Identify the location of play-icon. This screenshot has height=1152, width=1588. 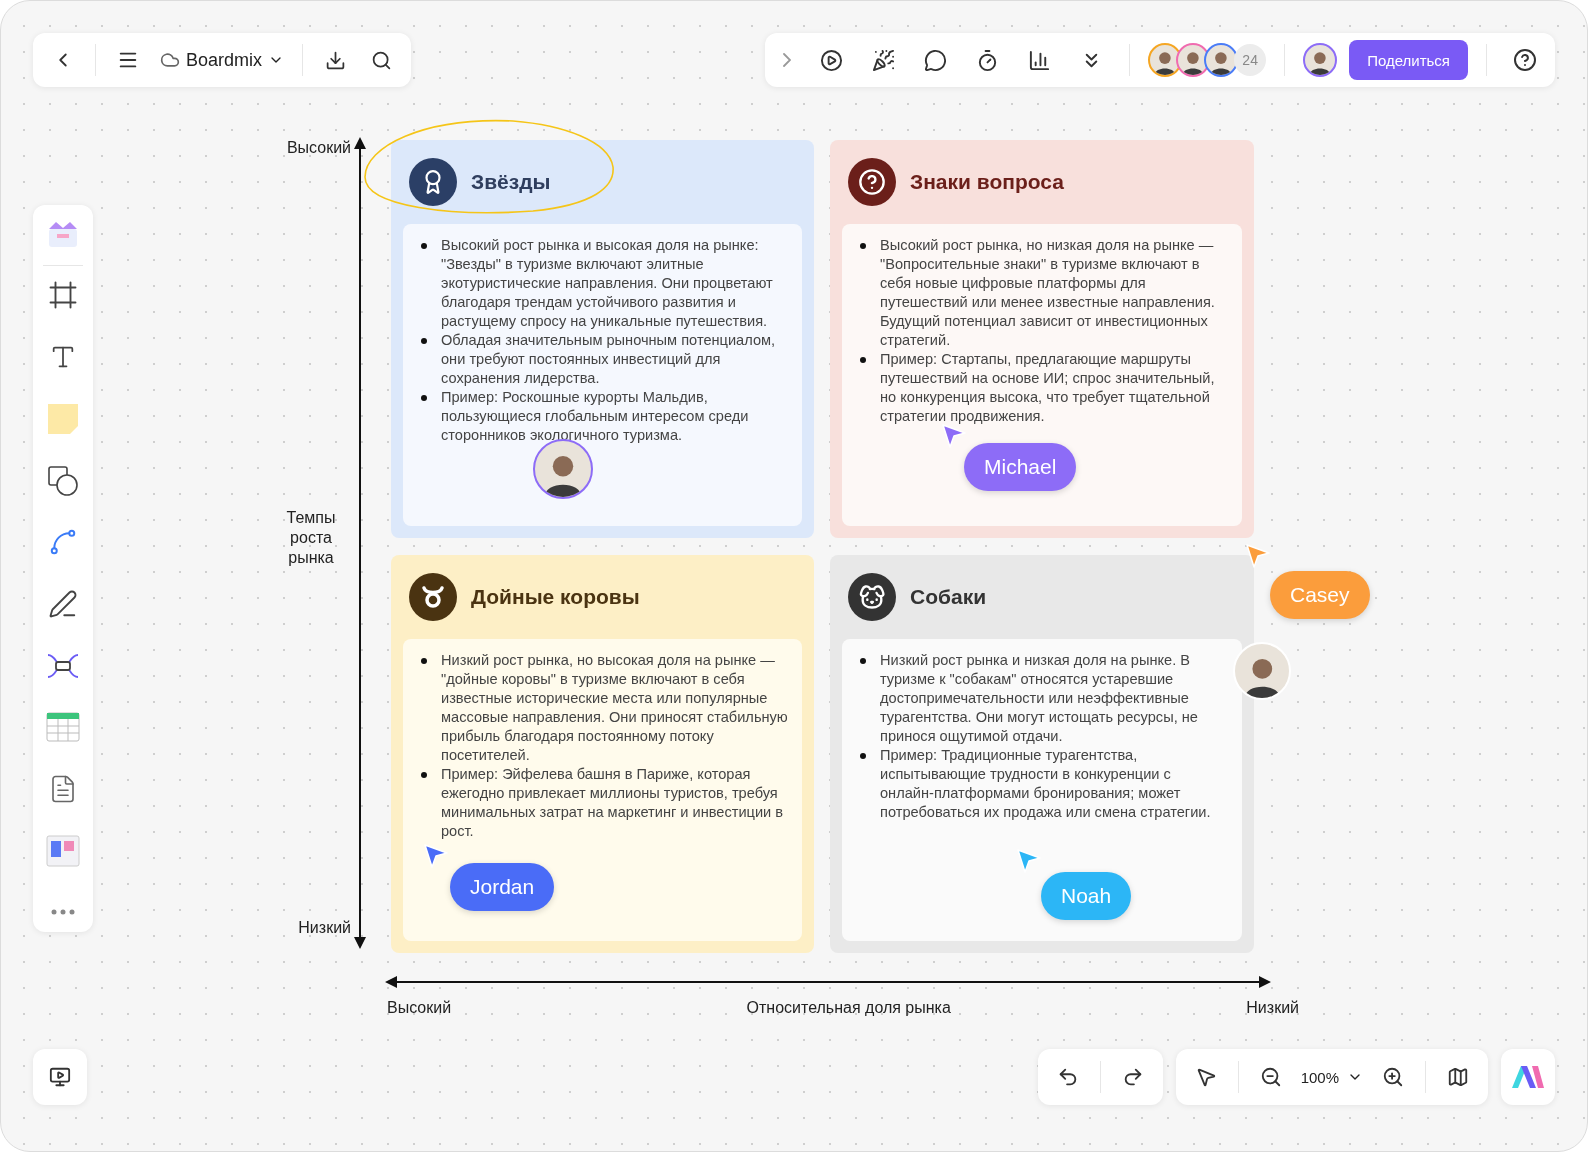
(831, 60).